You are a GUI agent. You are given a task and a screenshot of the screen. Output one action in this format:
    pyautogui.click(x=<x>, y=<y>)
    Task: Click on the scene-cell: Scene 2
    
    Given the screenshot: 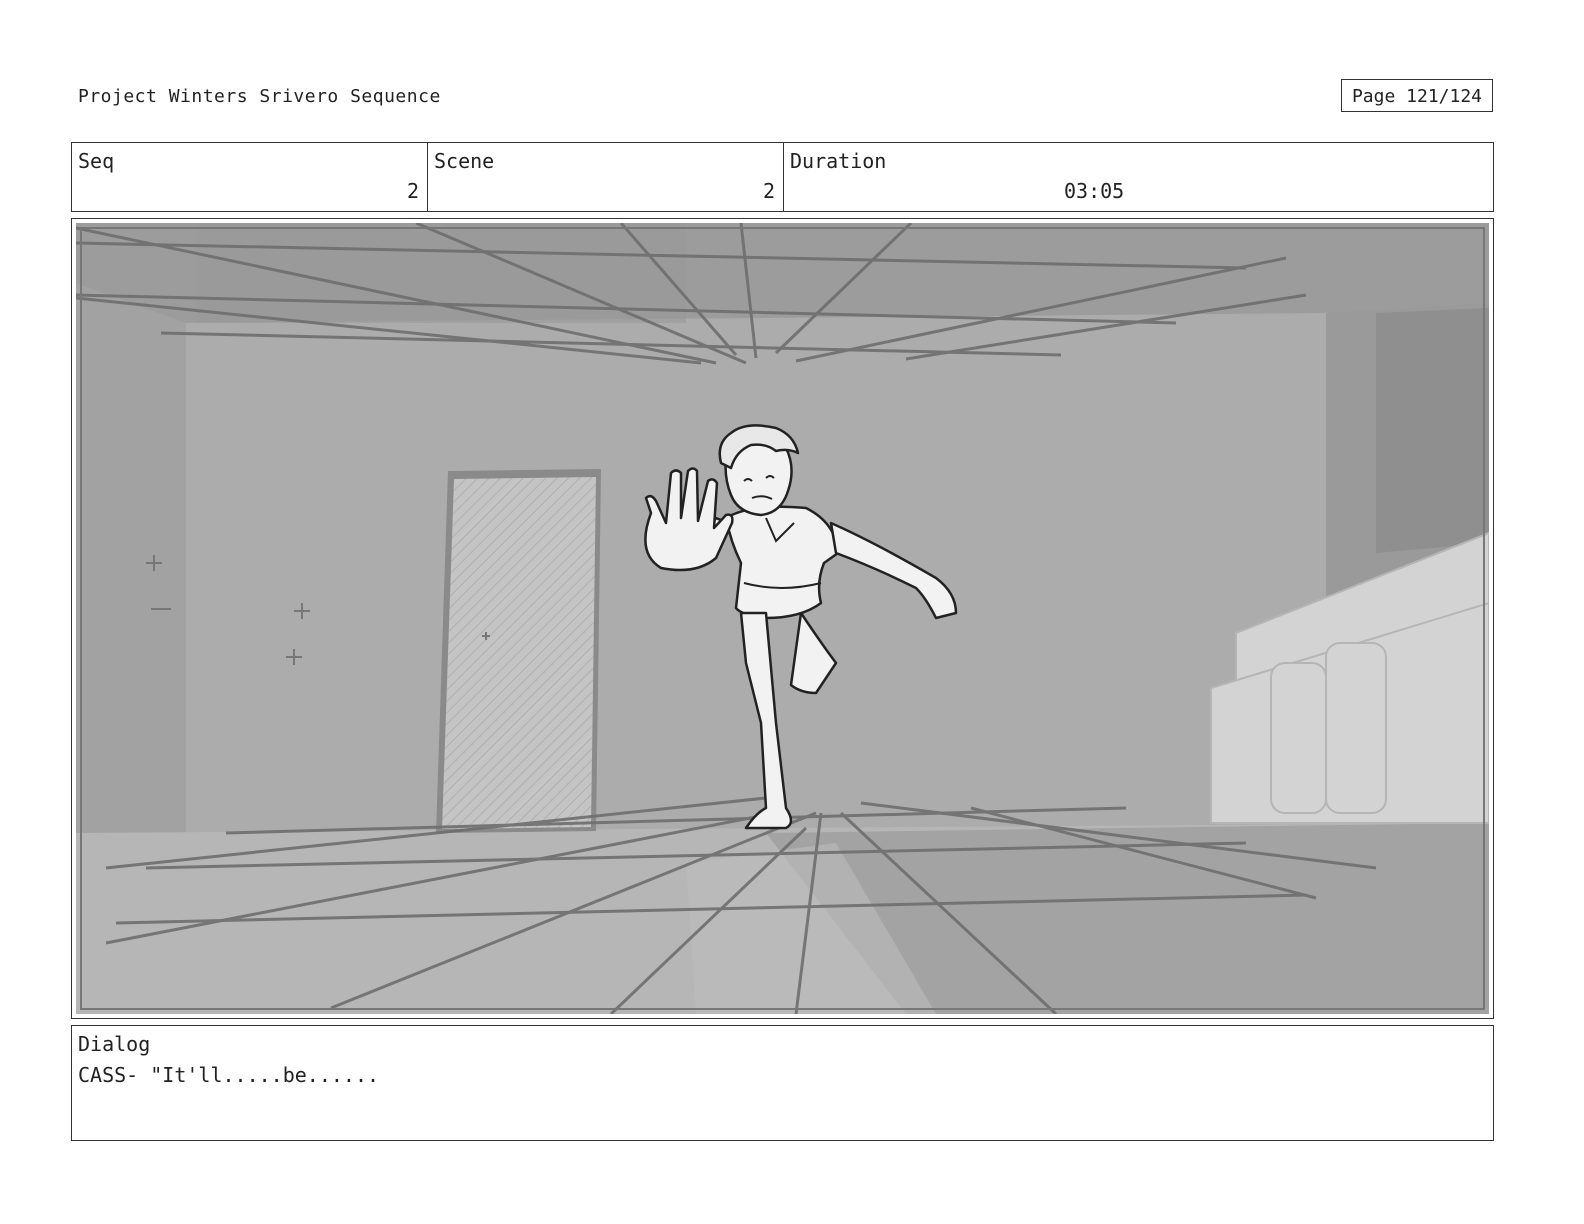 What is the action you would take?
    pyautogui.click(x=606, y=177)
    